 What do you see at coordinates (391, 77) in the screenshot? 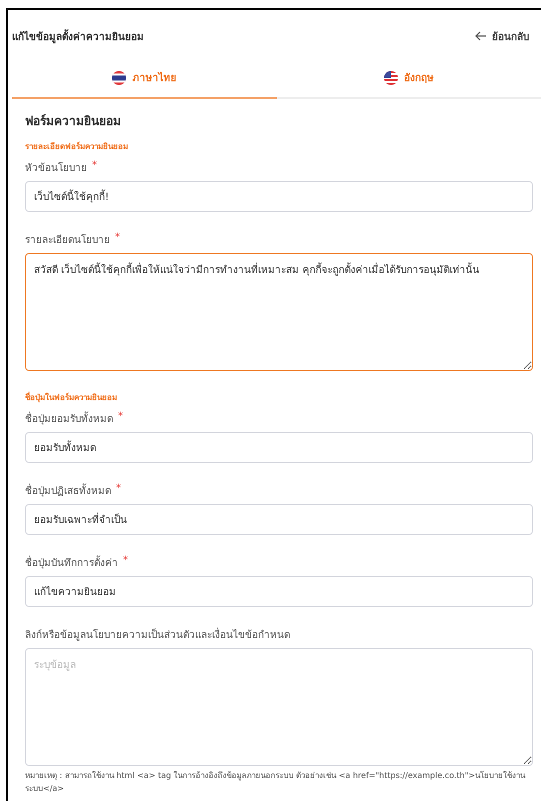
I see `us-flag-icon` at bounding box center [391, 77].